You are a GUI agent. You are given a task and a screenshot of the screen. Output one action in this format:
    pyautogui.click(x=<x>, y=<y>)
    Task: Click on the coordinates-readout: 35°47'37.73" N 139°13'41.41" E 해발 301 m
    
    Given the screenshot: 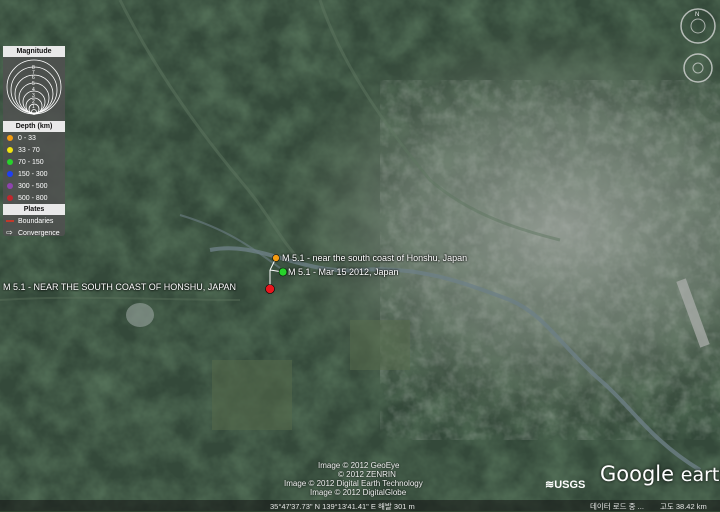 What is the action you would take?
    pyautogui.click(x=342, y=506)
    